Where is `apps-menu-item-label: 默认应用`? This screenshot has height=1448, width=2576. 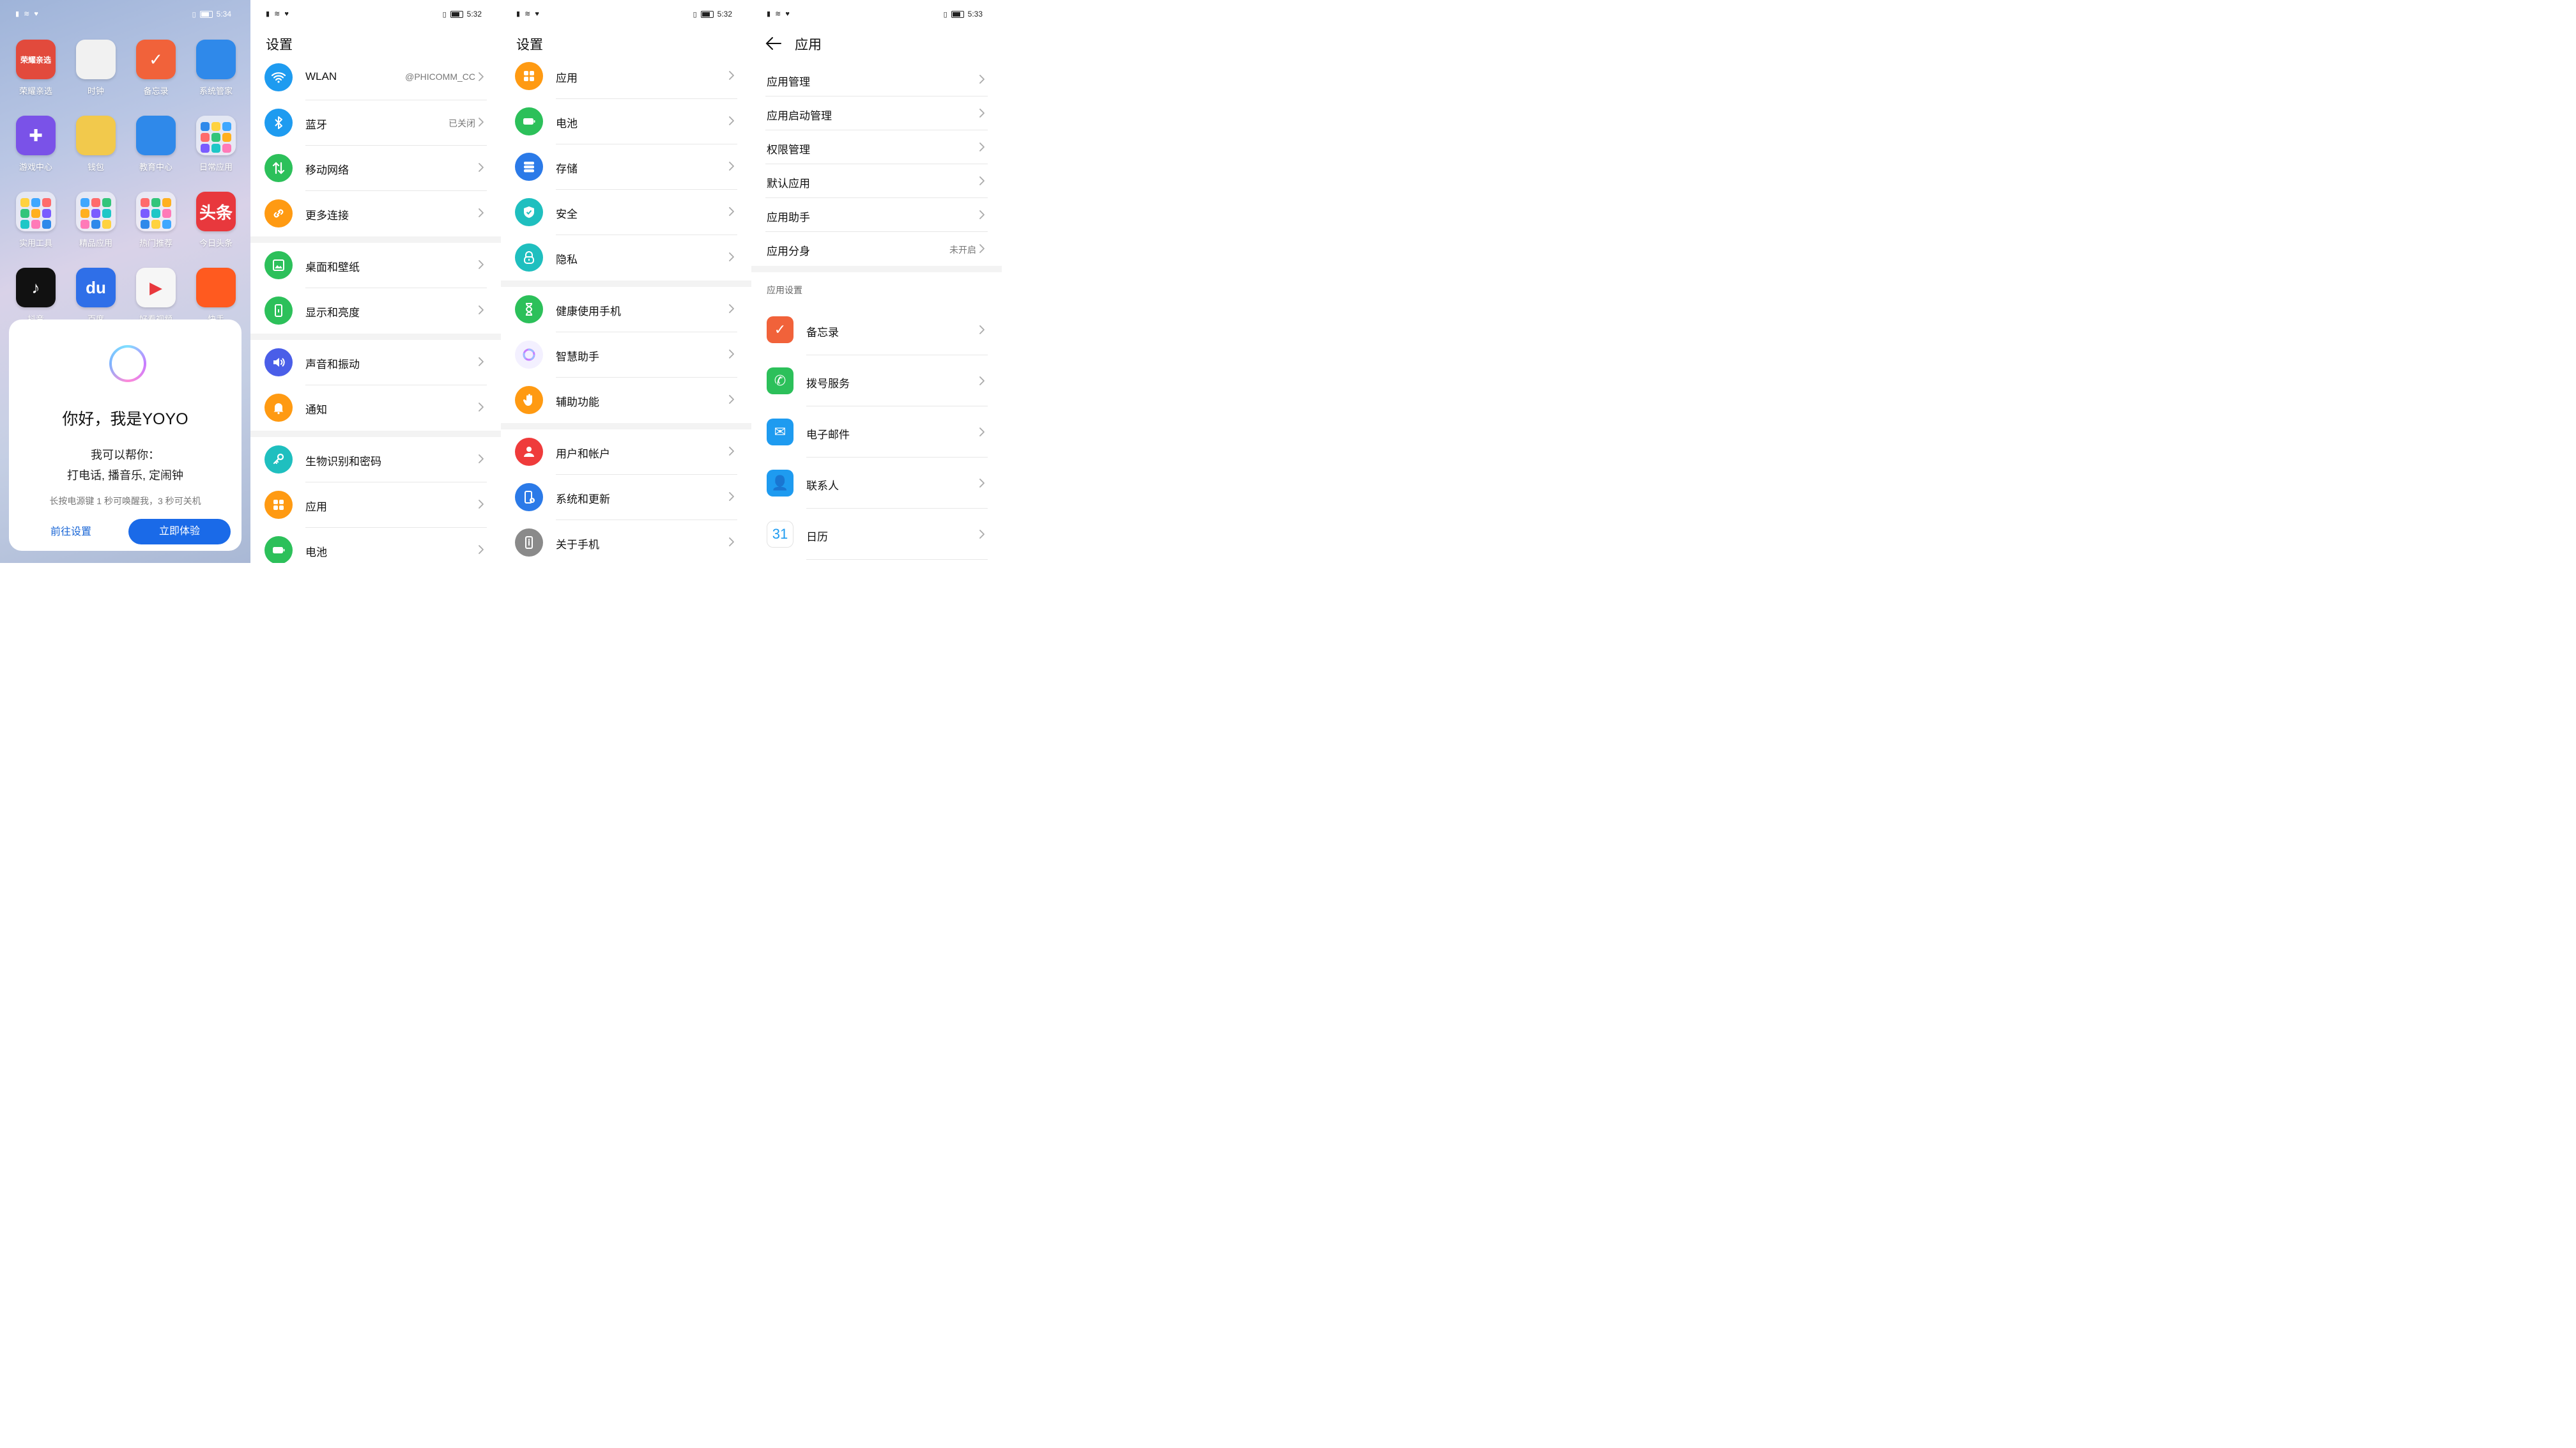
apps-menu-item-label: 默认应用 is located at coordinates (788, 184).